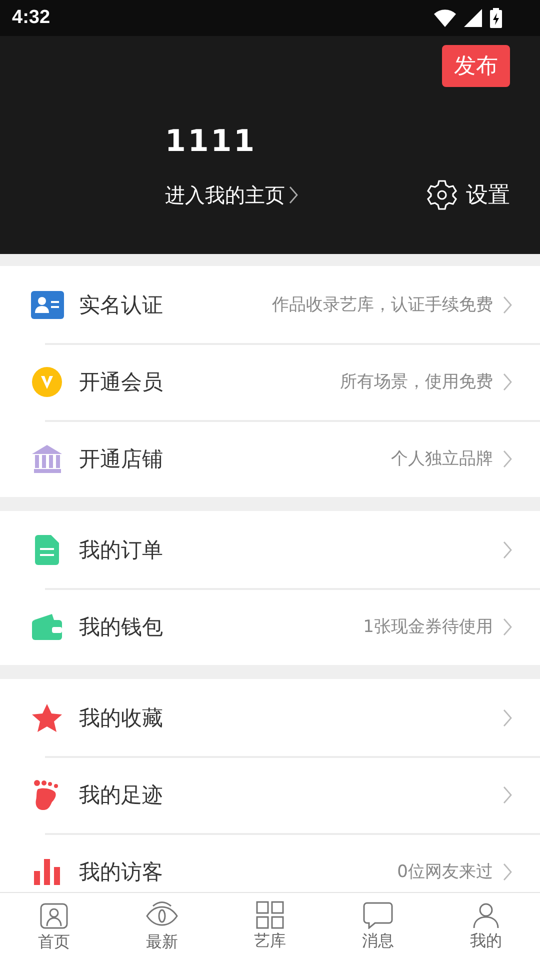  Describe the element at coordinates (270, 549) in the screenshot. I see `menu-item: 我的订单` at that location.